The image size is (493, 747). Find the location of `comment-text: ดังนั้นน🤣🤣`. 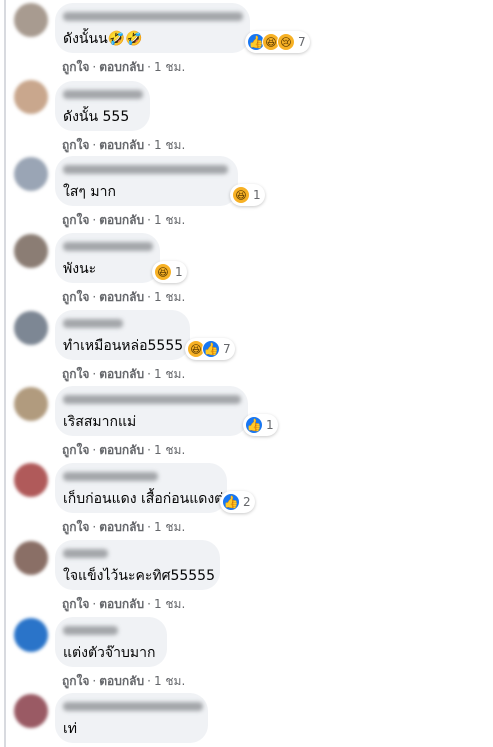

comment-text: ดังนั้นน🤣🤣 is located at coordinates (103, 39).